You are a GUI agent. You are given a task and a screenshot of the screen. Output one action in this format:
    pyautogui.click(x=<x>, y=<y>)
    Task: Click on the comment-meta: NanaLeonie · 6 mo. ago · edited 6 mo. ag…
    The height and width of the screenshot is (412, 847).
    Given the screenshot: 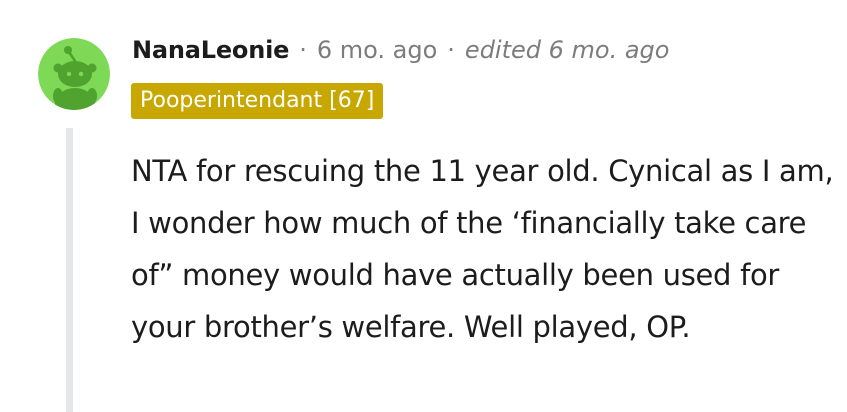 What is the action you would take?
    pyautogui.click(x=400, y=50)
    